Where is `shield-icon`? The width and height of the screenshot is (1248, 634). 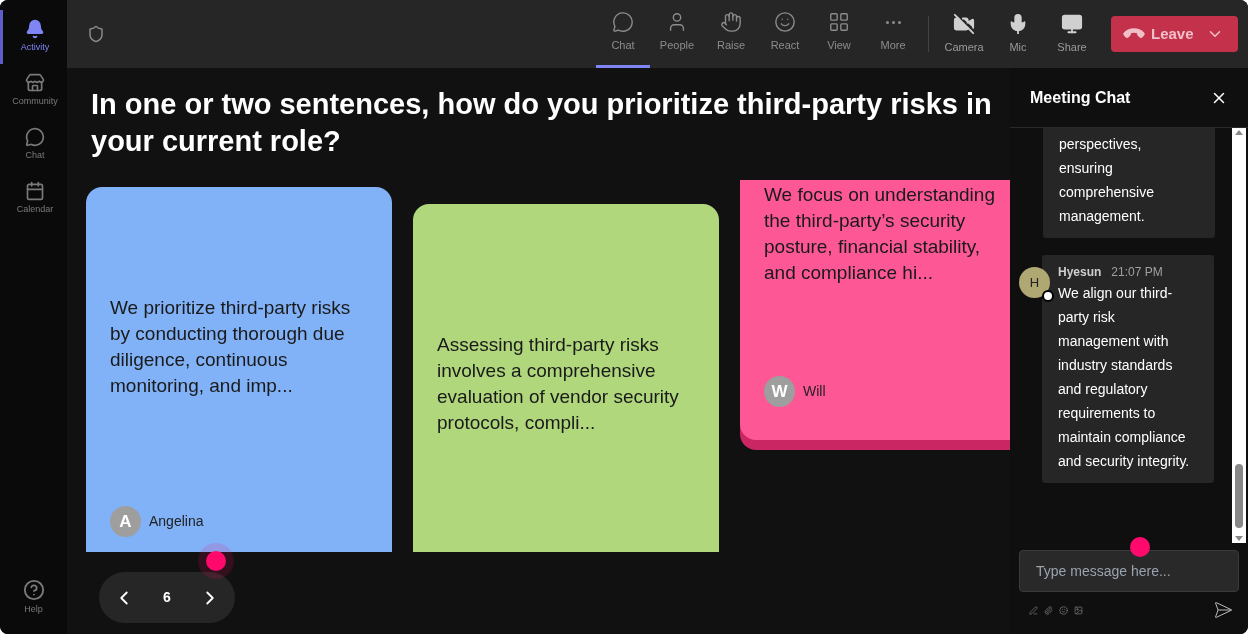 shield-icon is located at coordinates (96, 34).